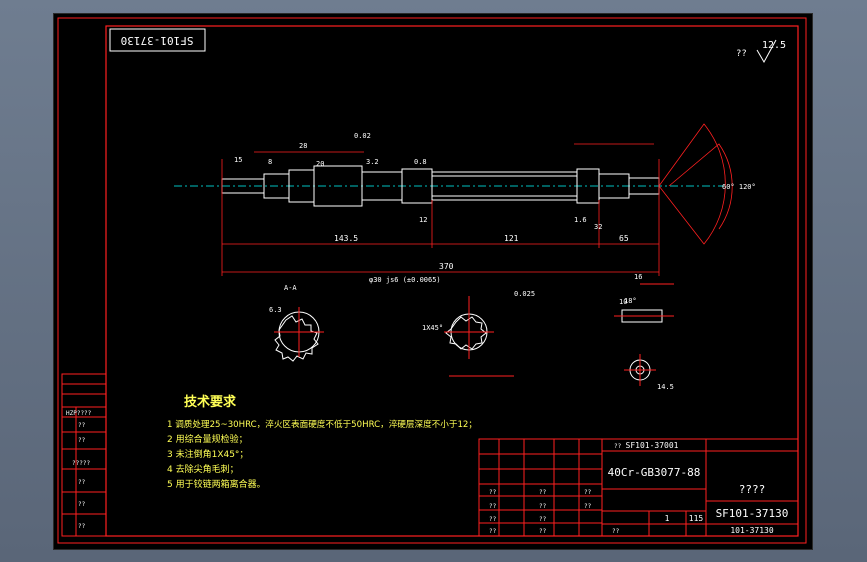  Describe the element at coordinates (543, 531) in the screenshot. I see `tb-cell-8: ??` at that location.